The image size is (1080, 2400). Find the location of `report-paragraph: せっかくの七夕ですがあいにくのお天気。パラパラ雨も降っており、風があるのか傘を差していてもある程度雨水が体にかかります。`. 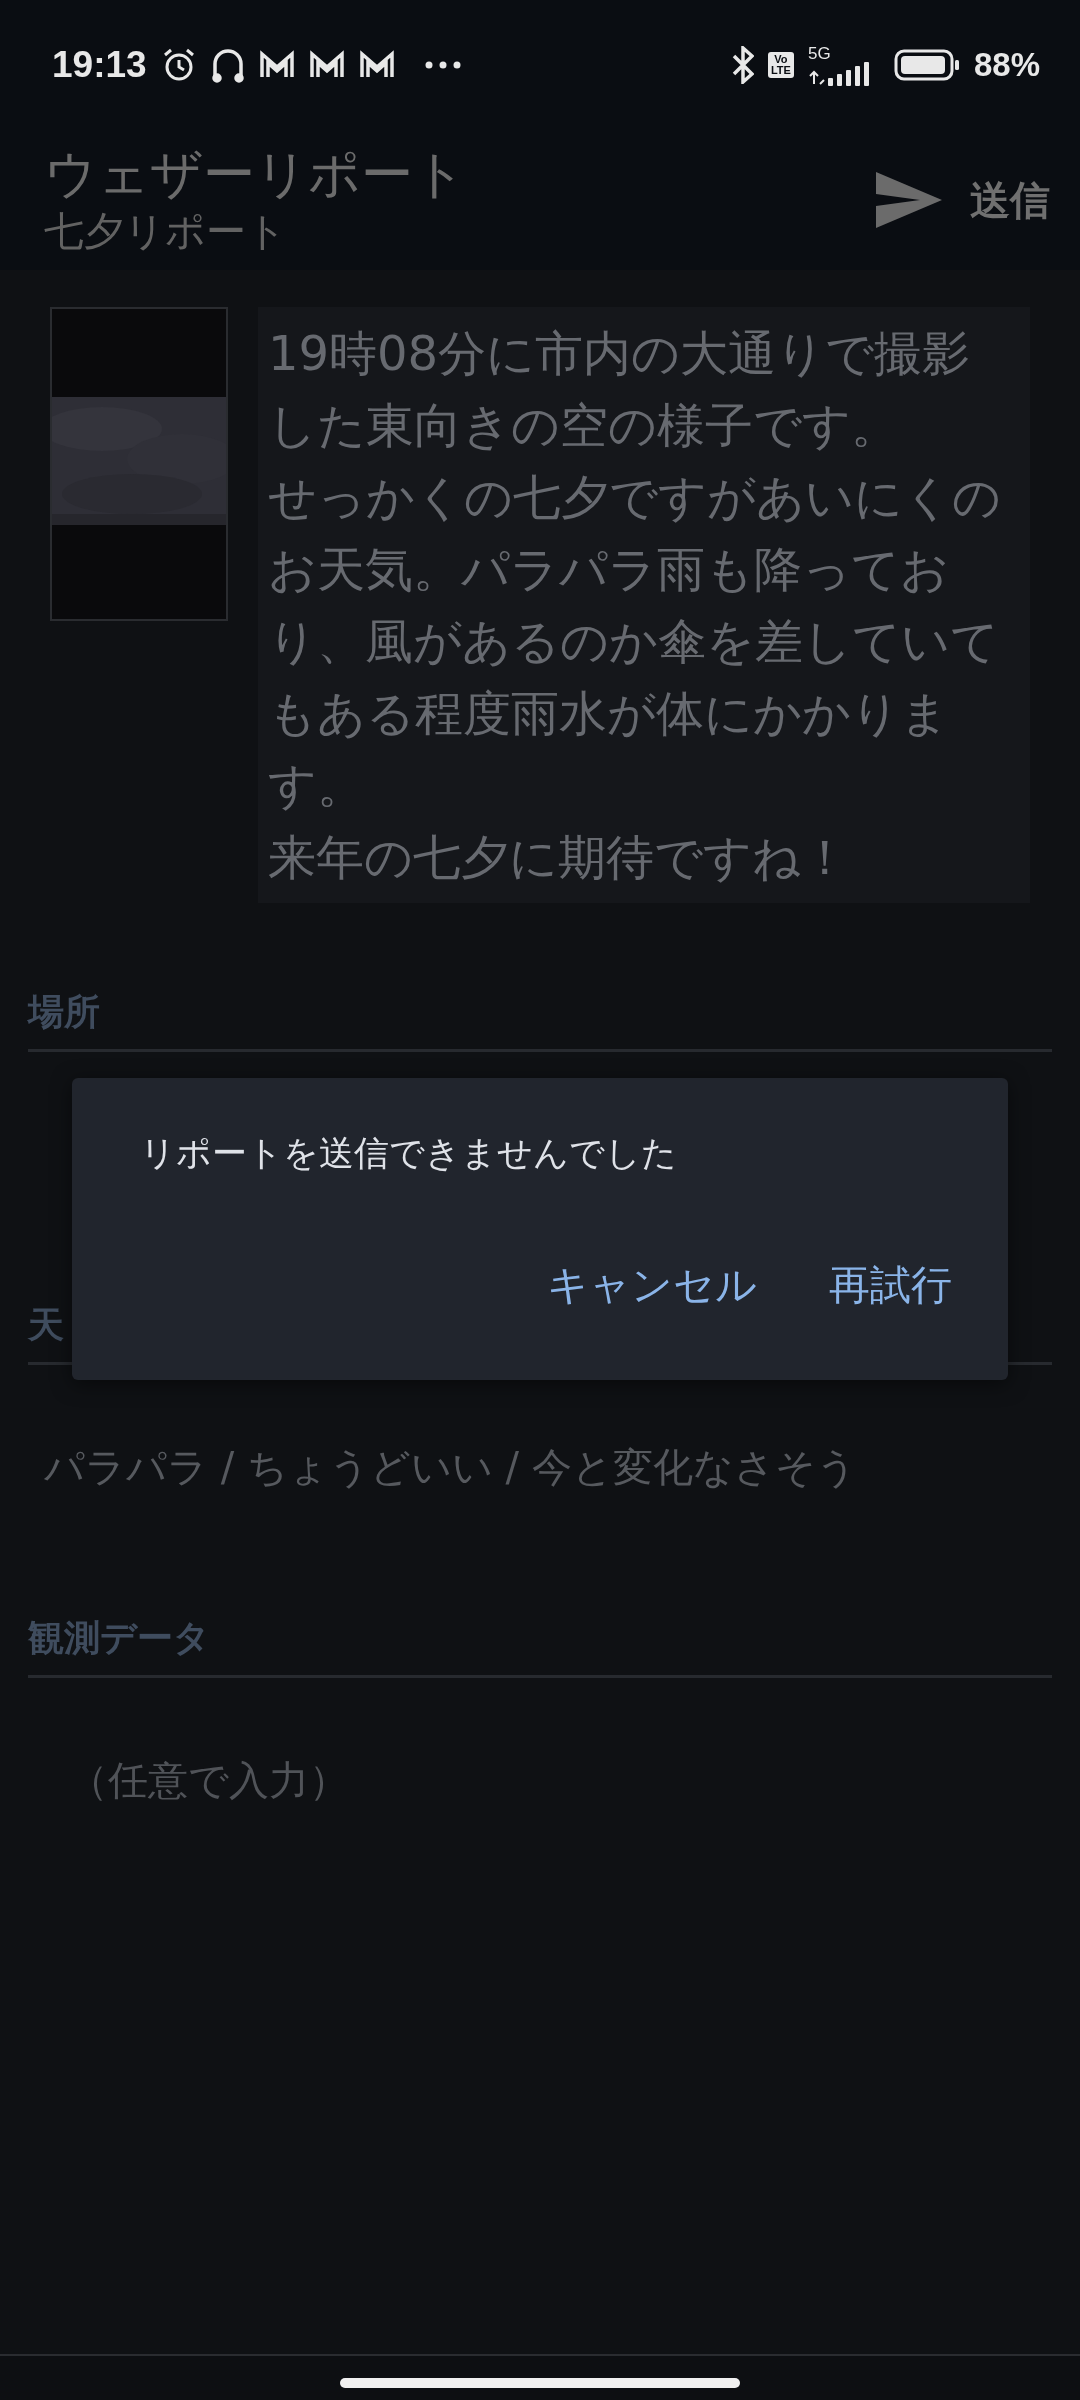

report-paragraph: せっかくの七夕ですがあいにくのお天気。パラパラ雨も降っており、風があるのか傘を差していてもある程度雨水が体にかかります。 is located at coordinates (635, 641).